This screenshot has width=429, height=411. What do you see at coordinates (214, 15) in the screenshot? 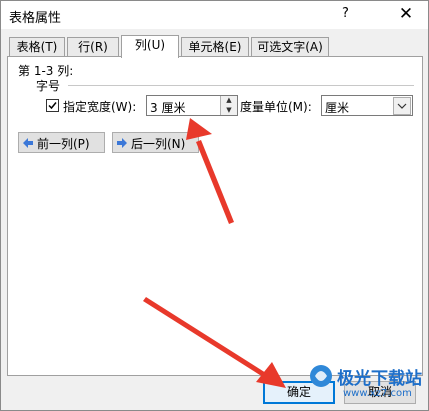
I see `title-bar: 表格属性 ? ✕` at bounding box center [214, 15].